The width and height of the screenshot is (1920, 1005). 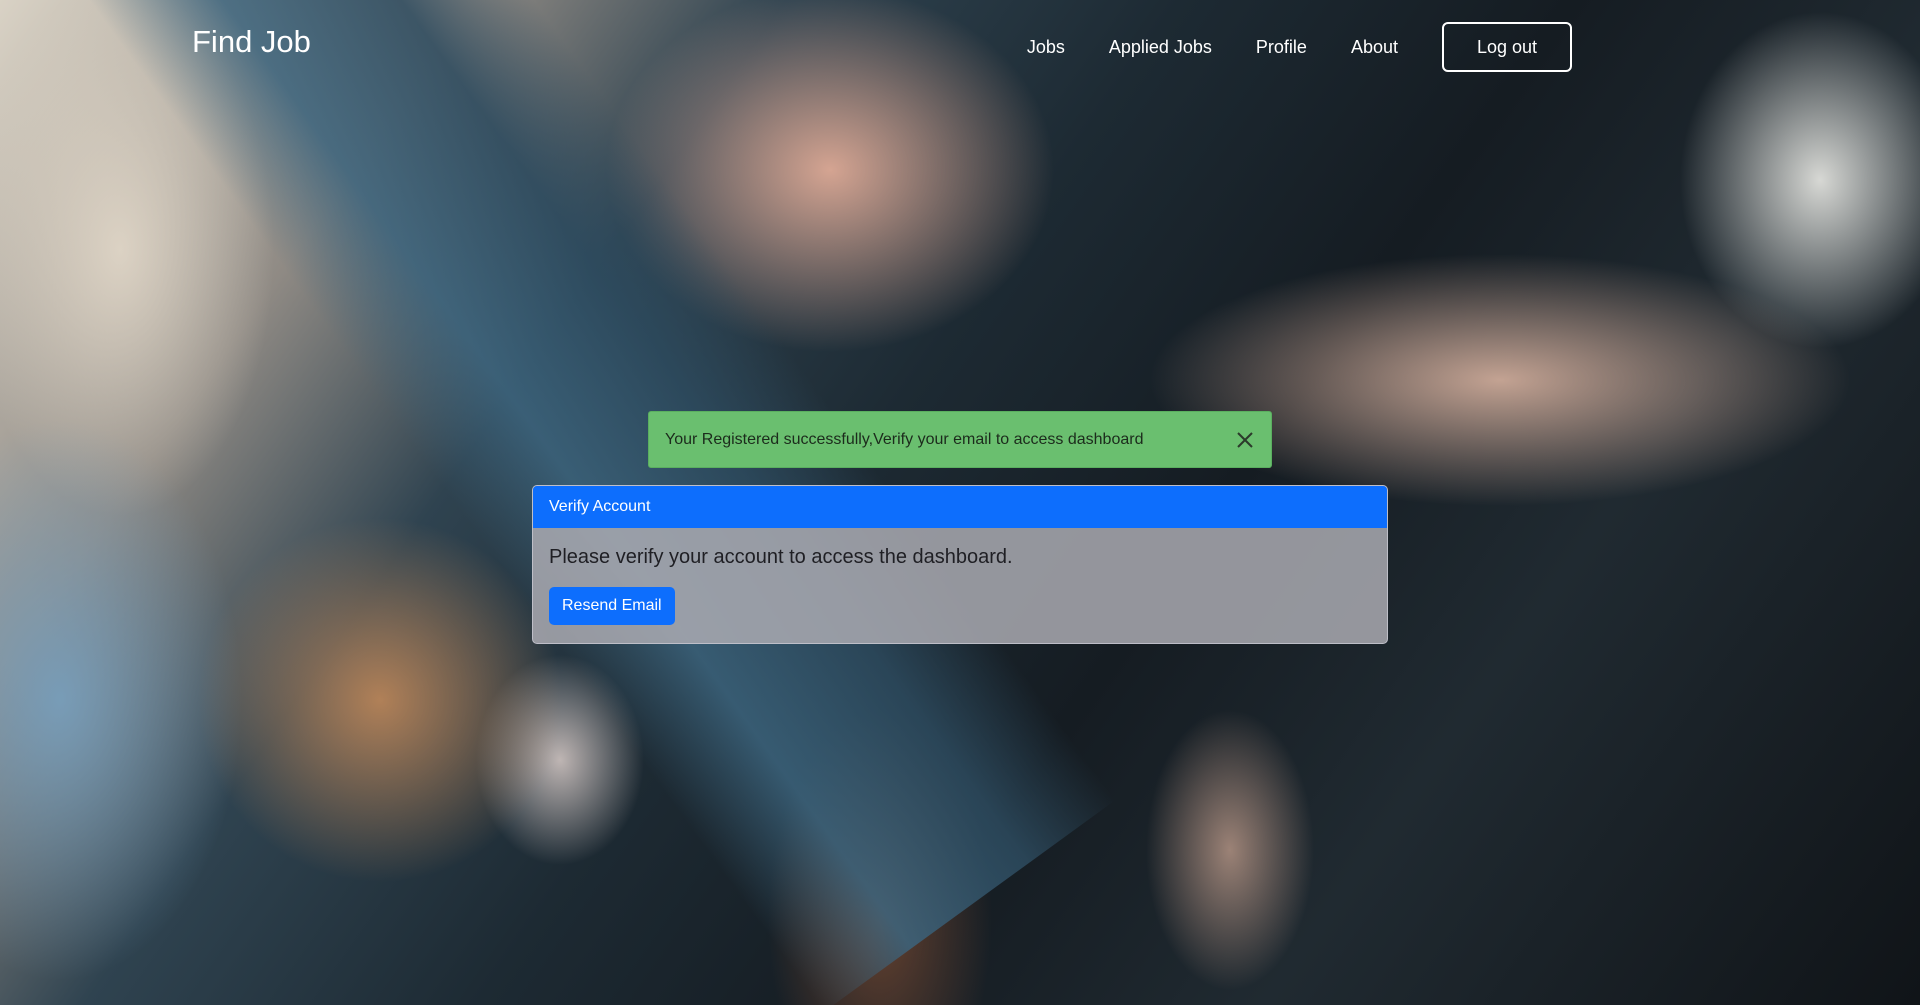 I want to click on close-icon, so click(x=1245, y=439).